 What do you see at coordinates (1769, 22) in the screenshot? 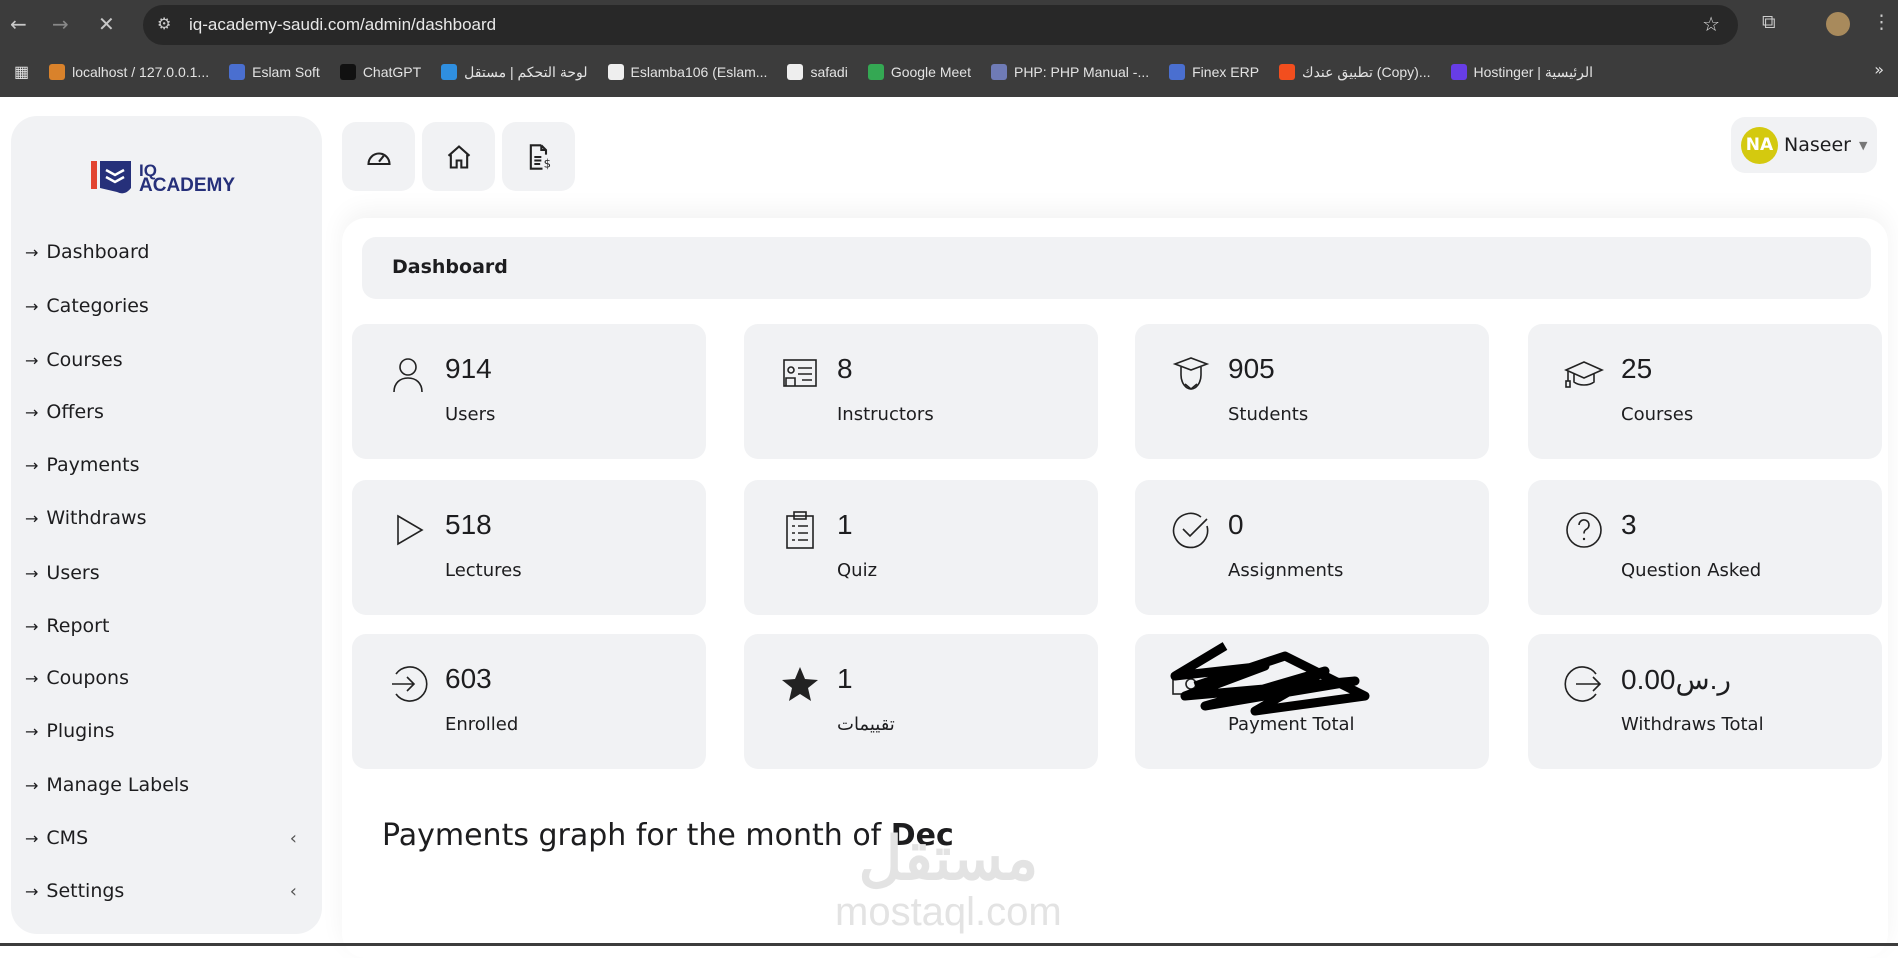
I see `extensions-icon: ⧉` at bounding box center [1769, 22].